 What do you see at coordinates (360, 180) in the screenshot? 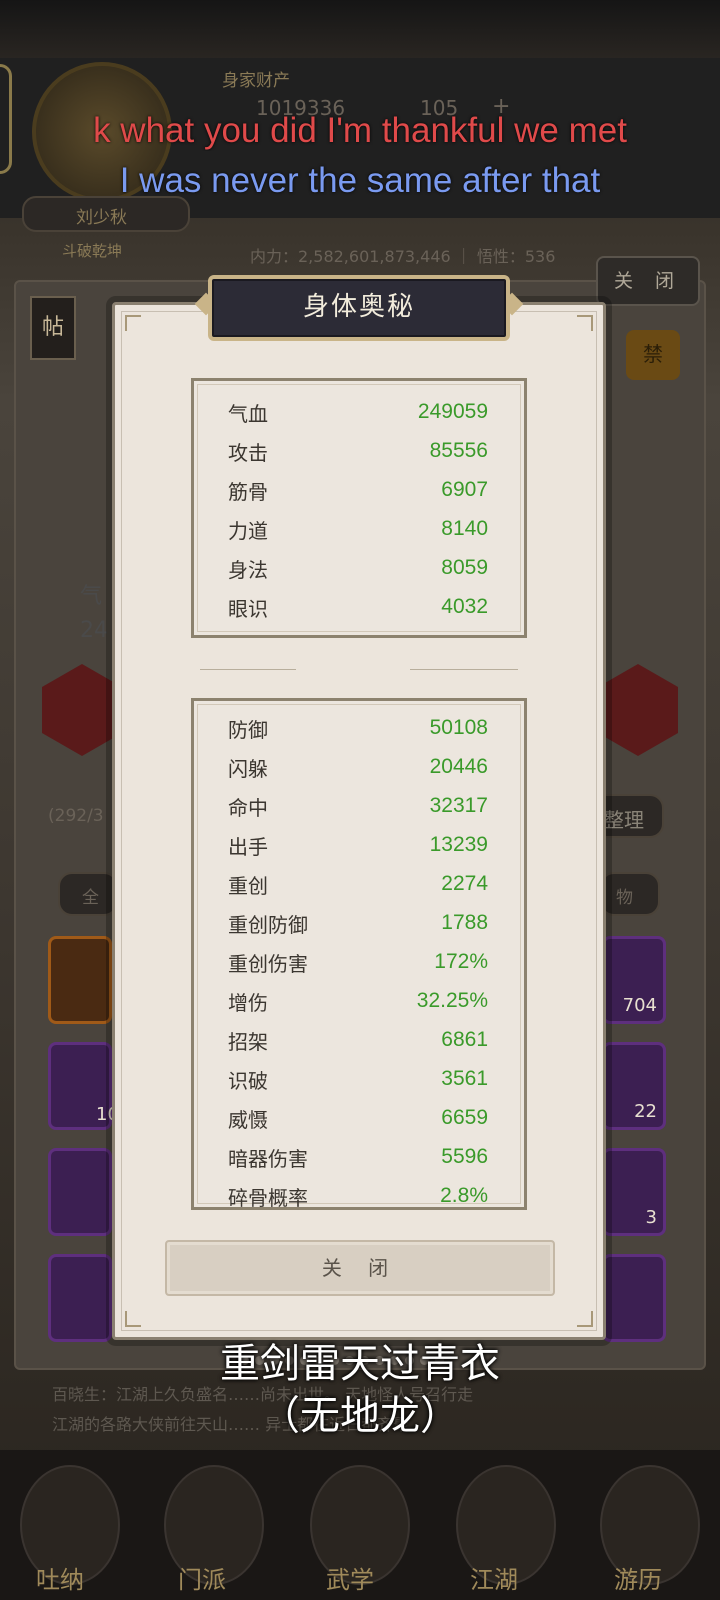
I see `subtitle-english-blue: I was never the same after that` at bounding box center [360, 180].